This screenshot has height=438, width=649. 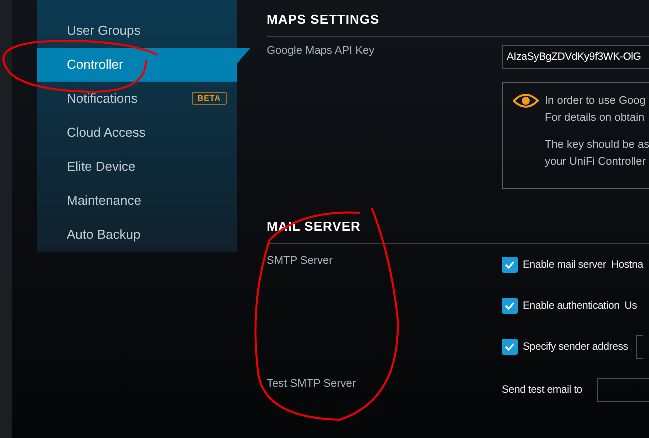 What do you see at coordinates (564, 265) in the screenshot?
I see `checkbox-label: Enable mail server` at bounding box center [564, 265].